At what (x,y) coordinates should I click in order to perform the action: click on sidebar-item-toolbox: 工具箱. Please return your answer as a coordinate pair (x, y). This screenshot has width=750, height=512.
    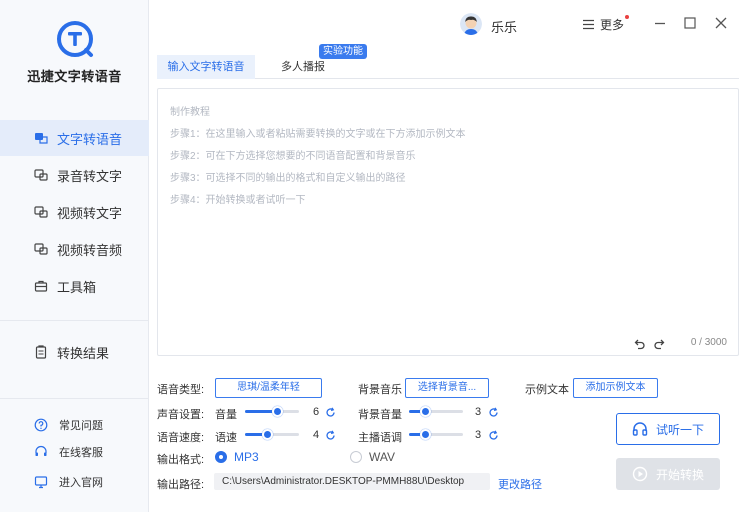
    Looking at the image, I should click on (74, 286).